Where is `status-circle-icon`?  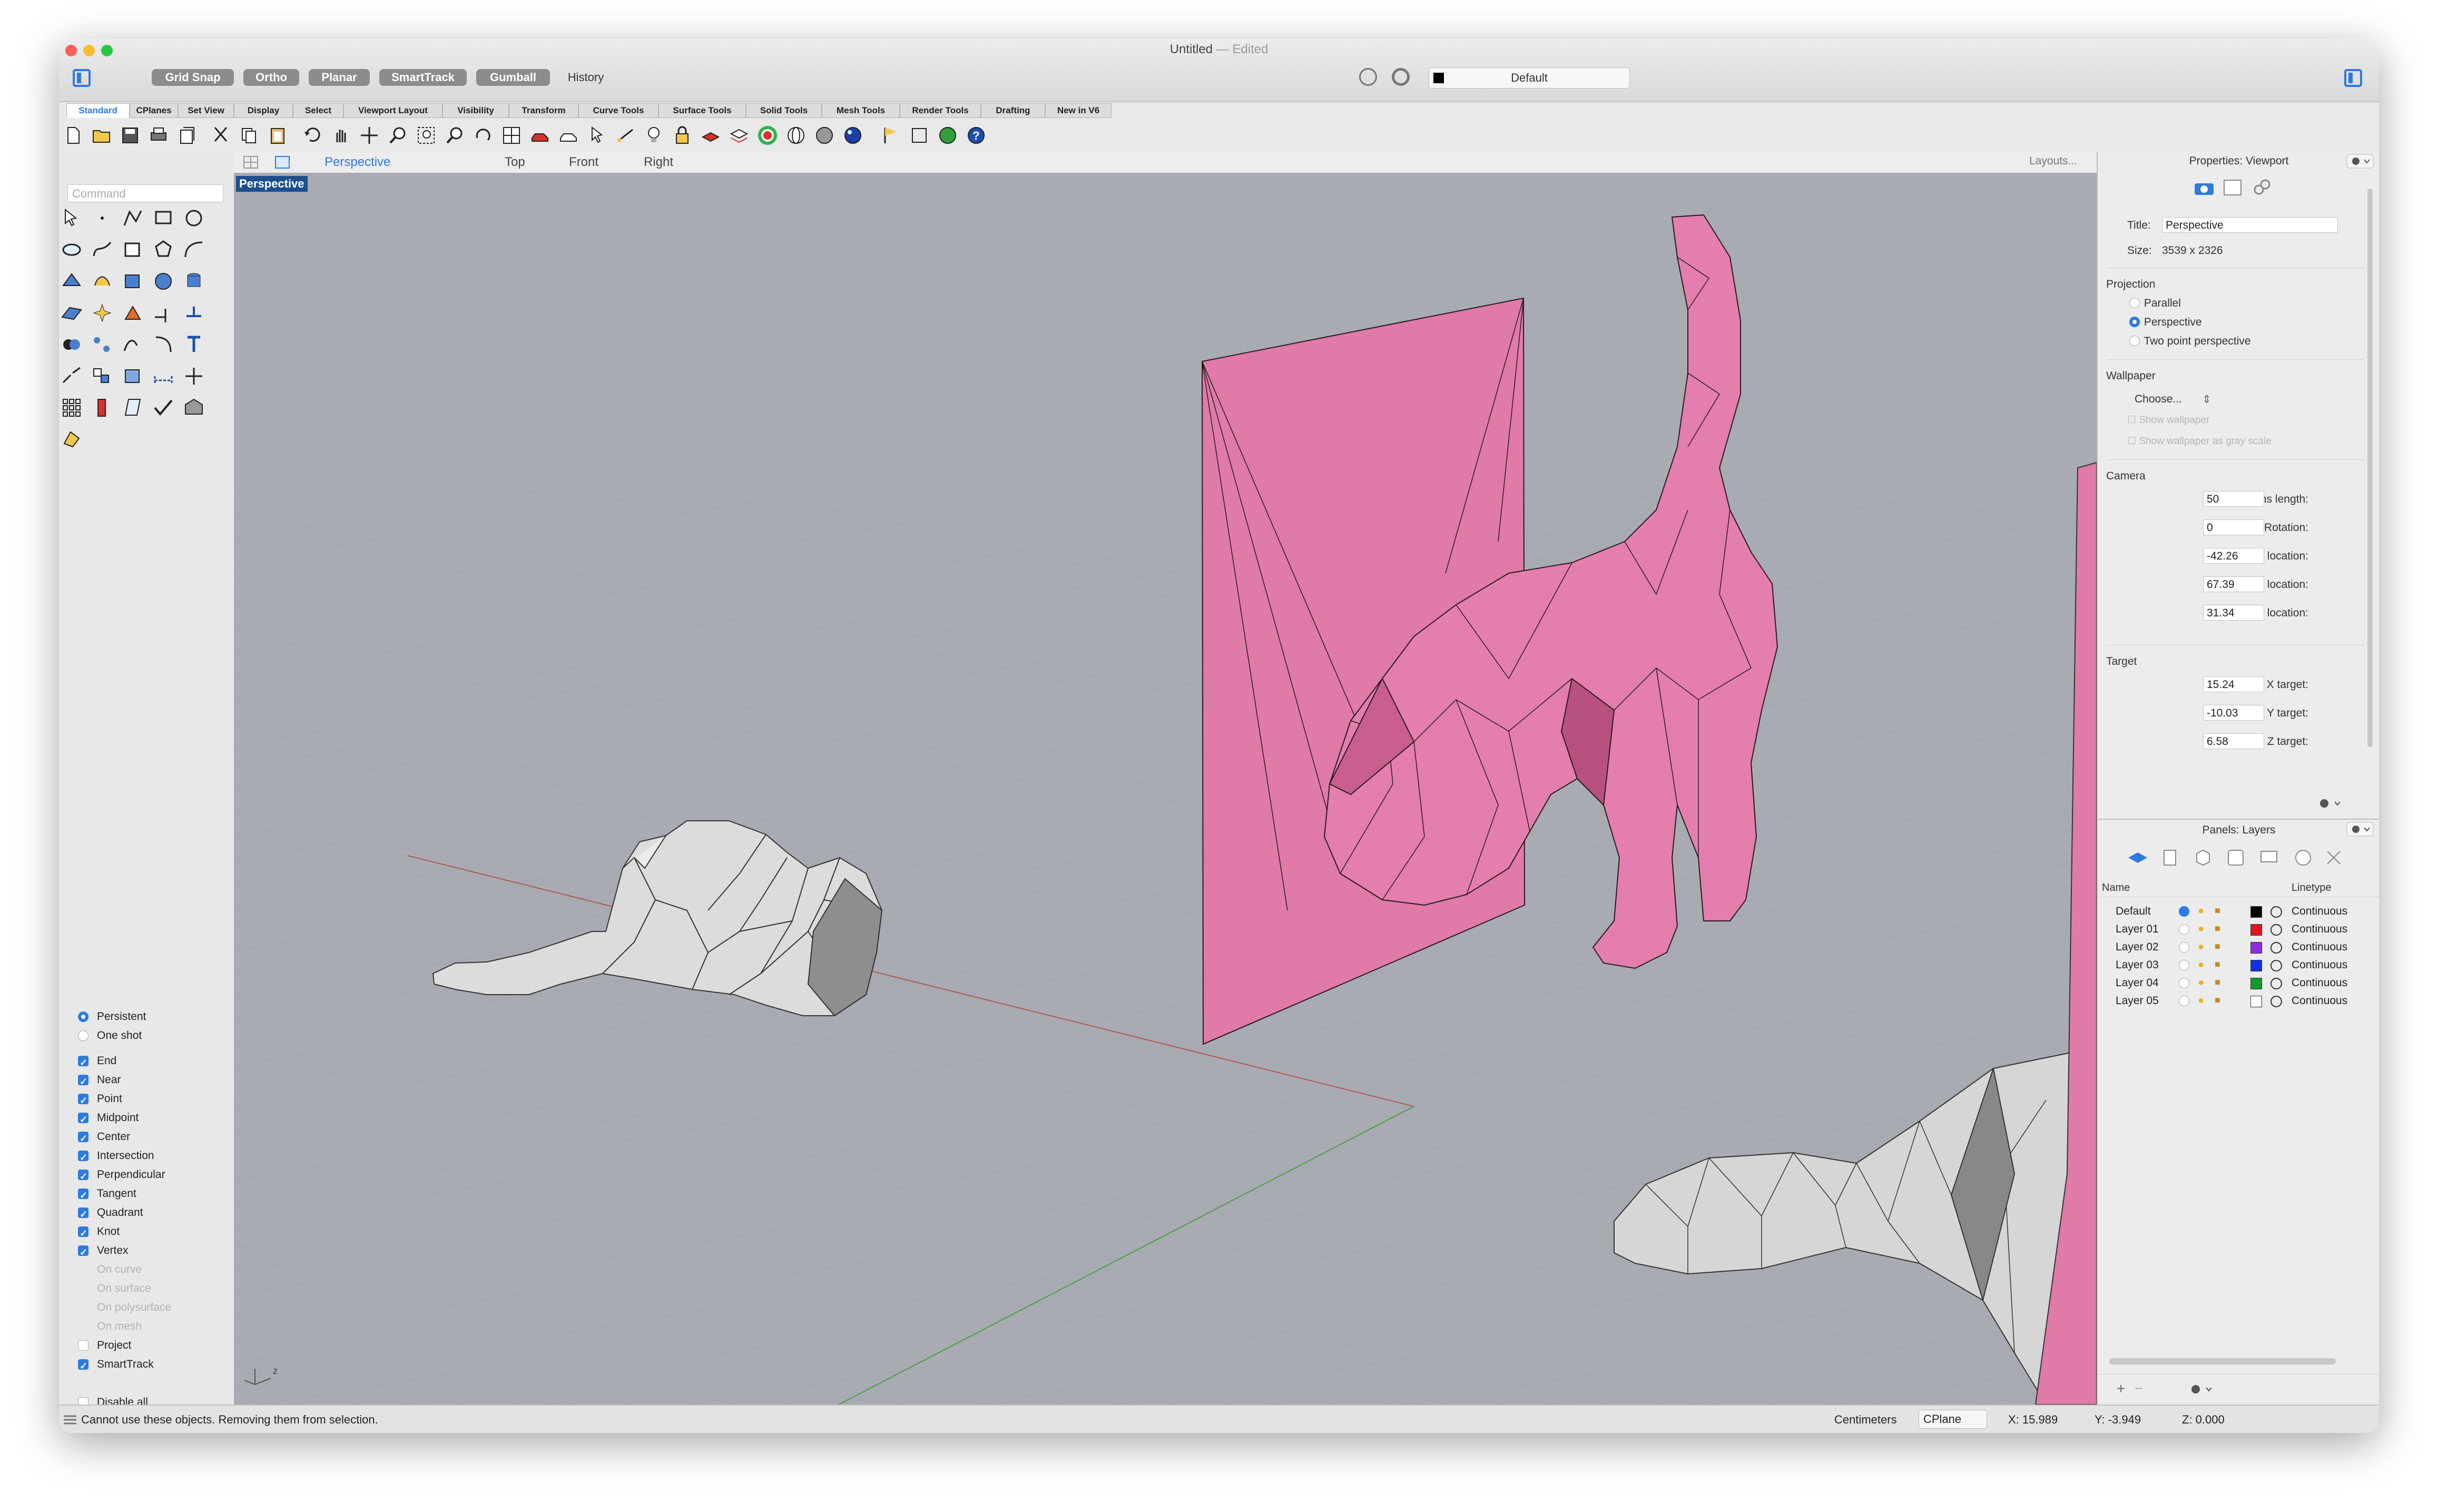
status-circle-icon is located at coordinates (948, 135).